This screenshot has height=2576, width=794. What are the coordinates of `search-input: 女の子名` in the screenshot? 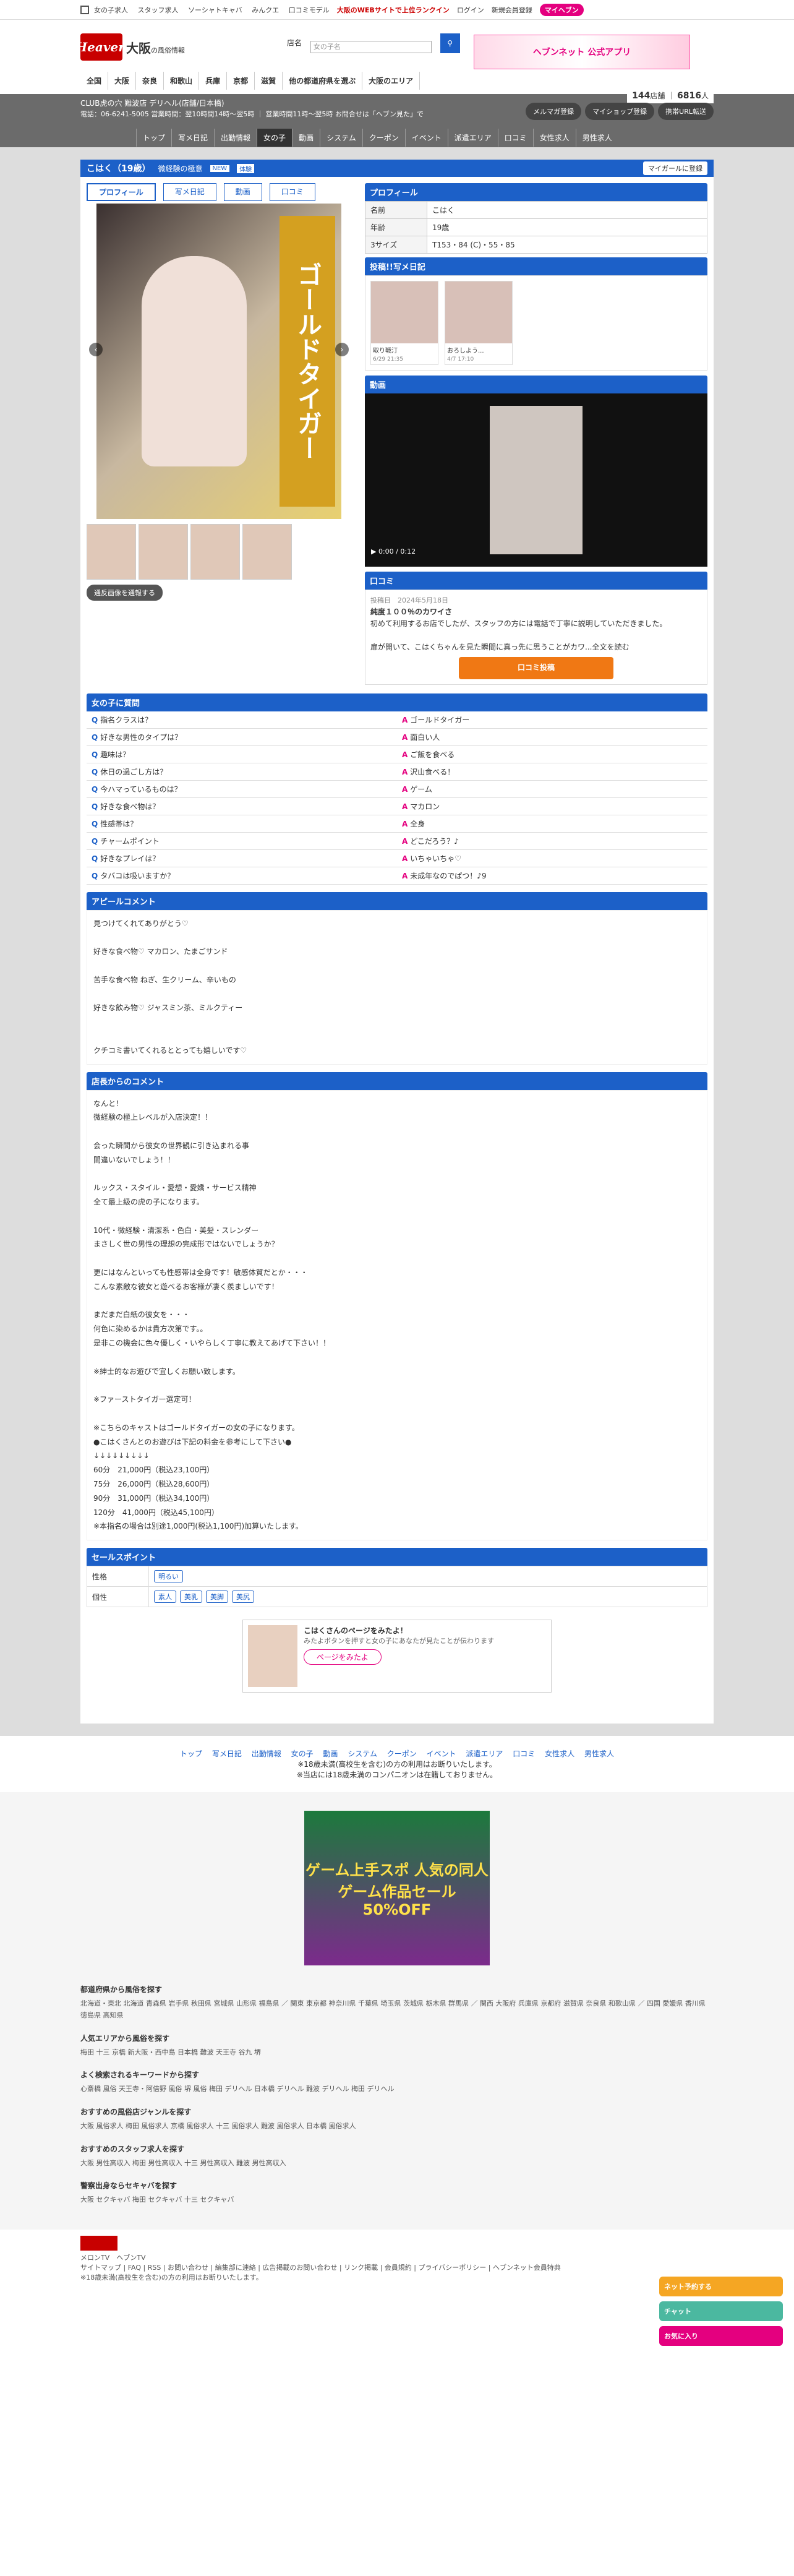 It's located at (371, 47).